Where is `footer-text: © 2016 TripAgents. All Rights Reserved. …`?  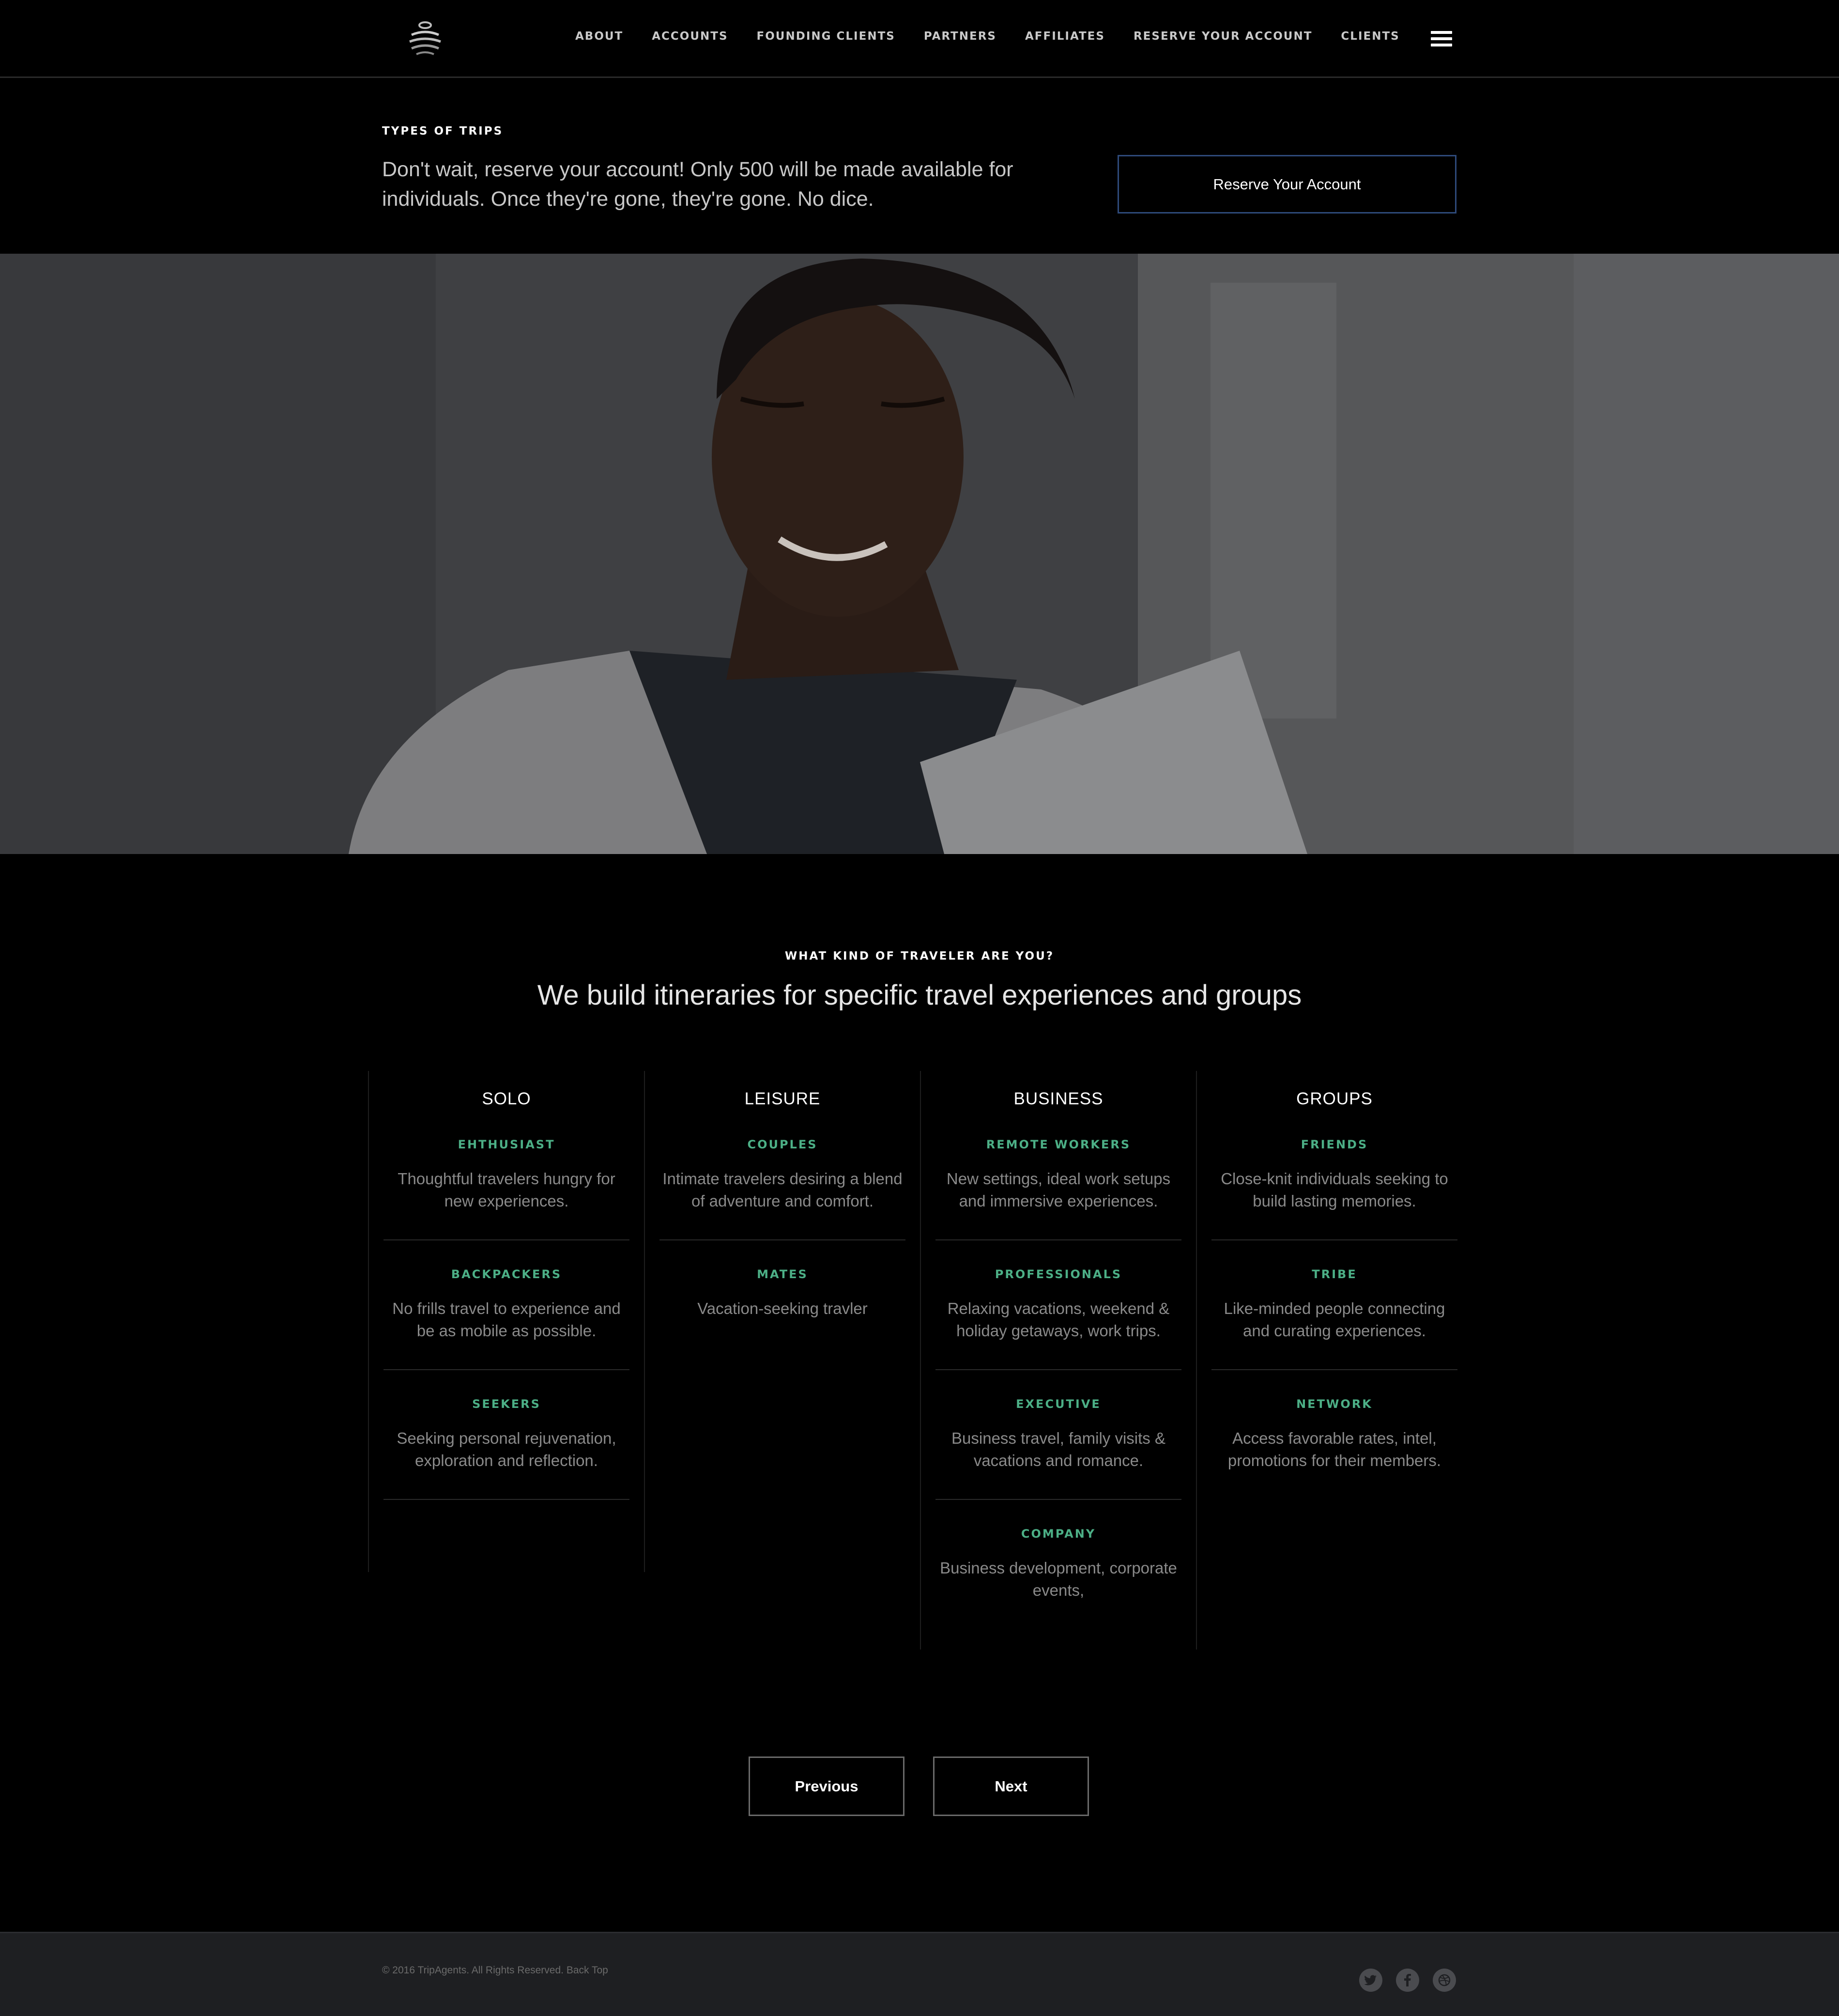
footer-text: © 2016 TripAgents. All Rights Reserved. … is located at coordinates (495, 1971).